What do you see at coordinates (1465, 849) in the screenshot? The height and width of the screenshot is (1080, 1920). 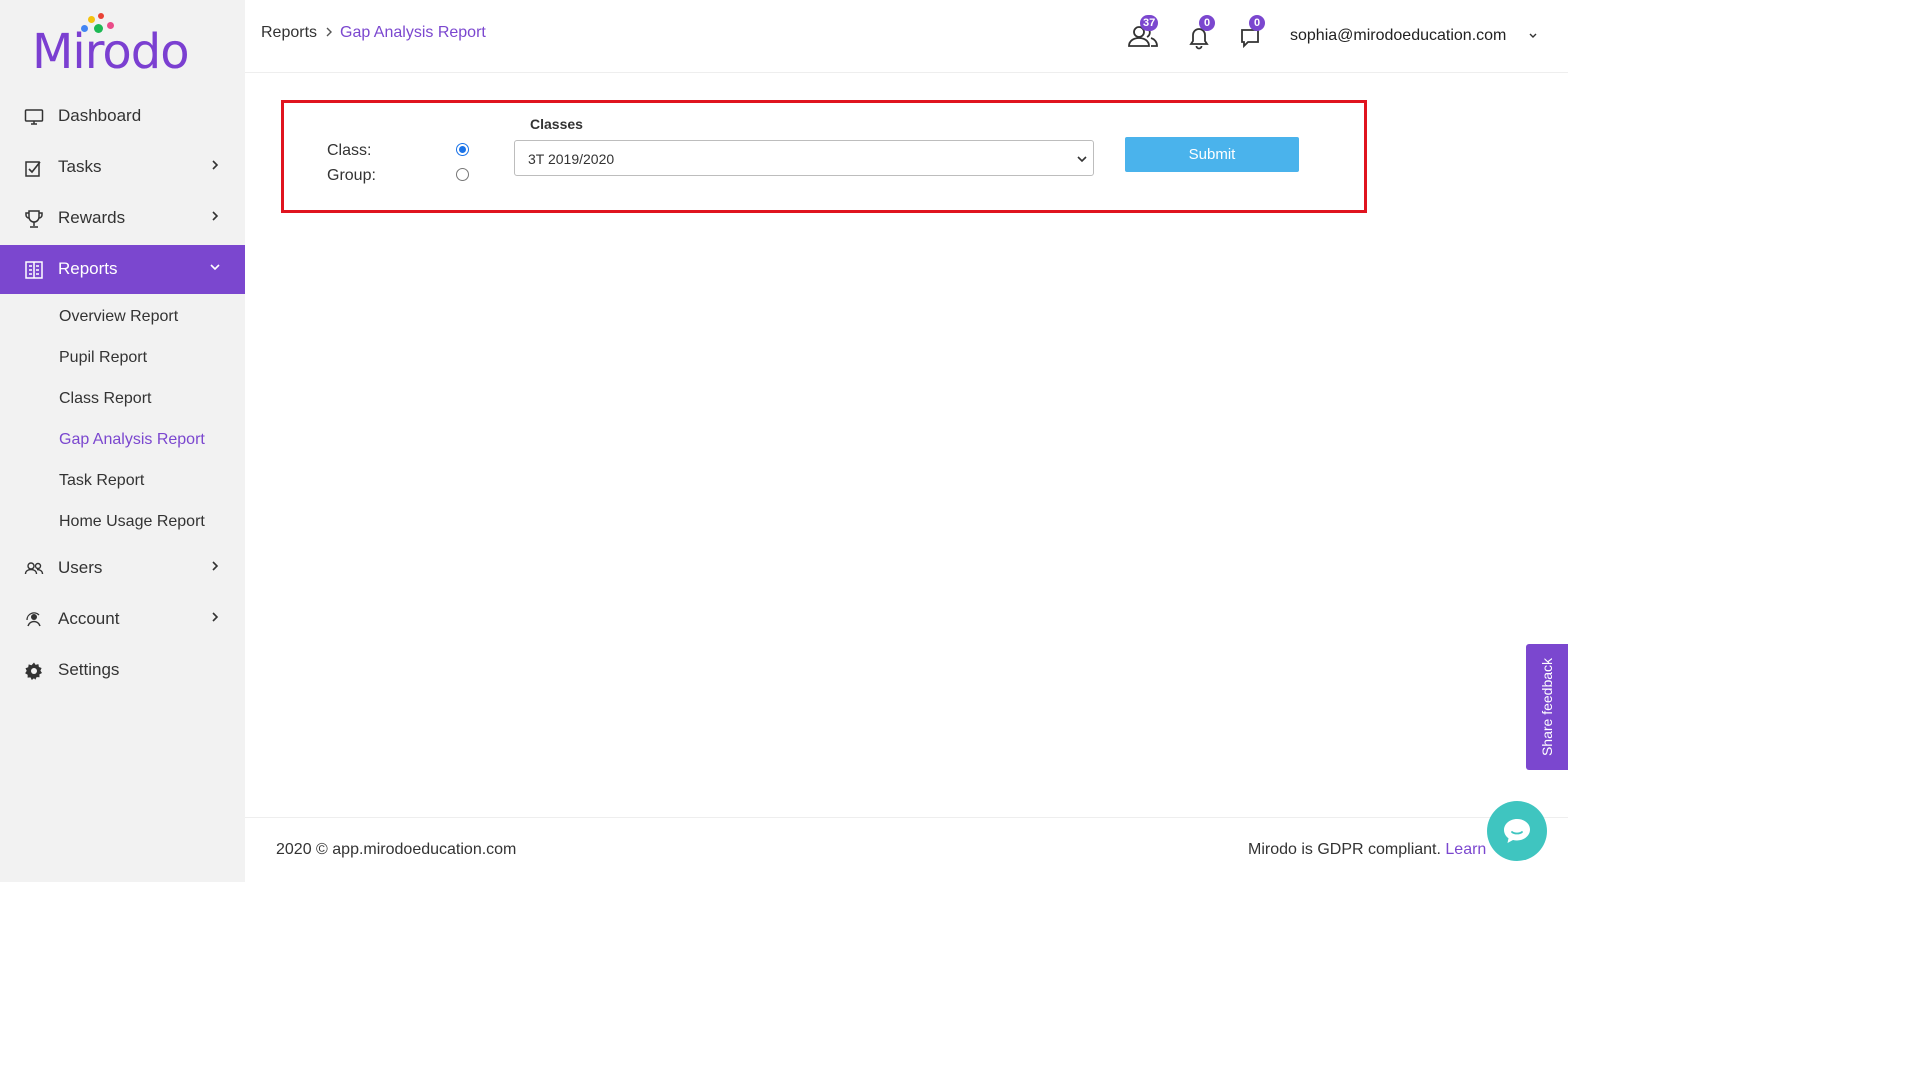 I see `gdpr-learn-link: Learn` at bounding box center [1465, 849].